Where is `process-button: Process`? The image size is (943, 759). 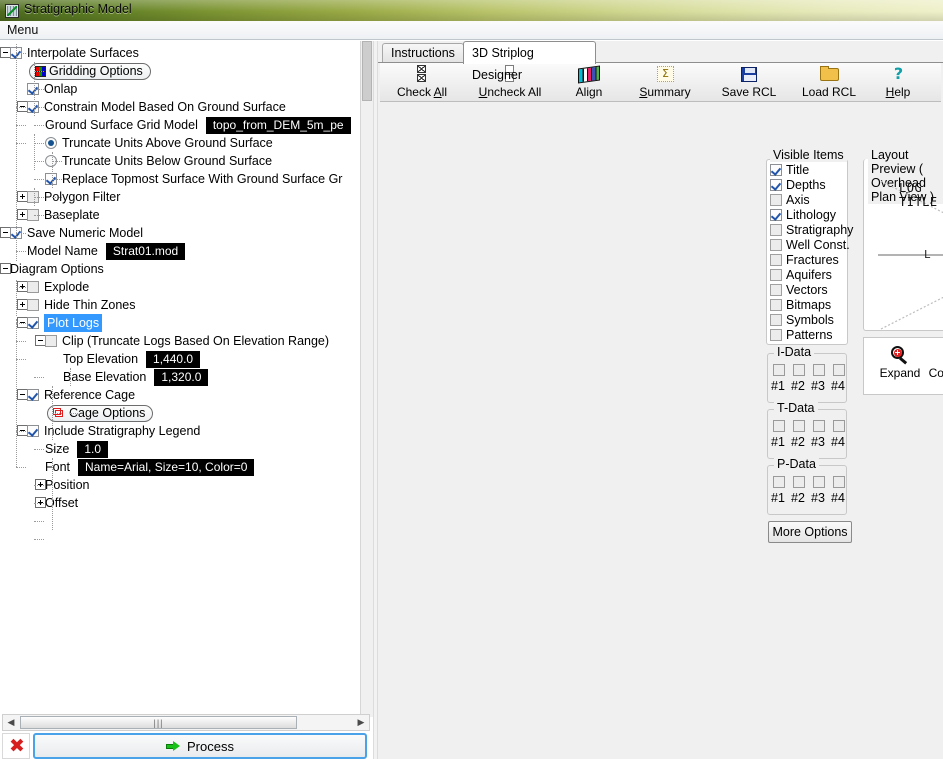 process-button: Process is located at coordinates (200, 746).